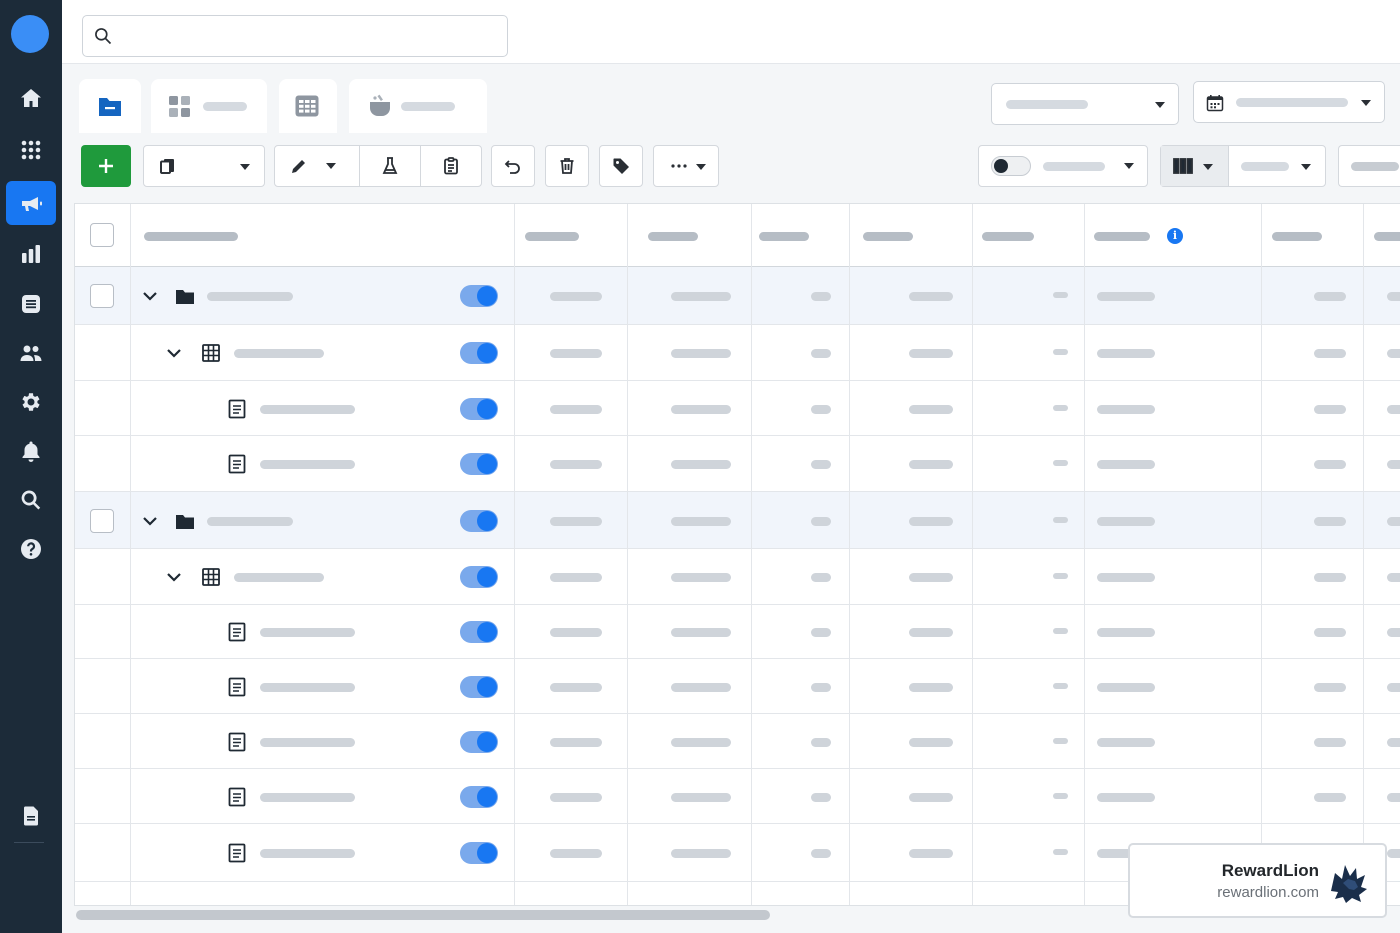 This screenshot has width=1400, height=933. What do you see at coordinates (31, 816) in the screenshot?
I see `page-icon` at bounding box center [31, 816].